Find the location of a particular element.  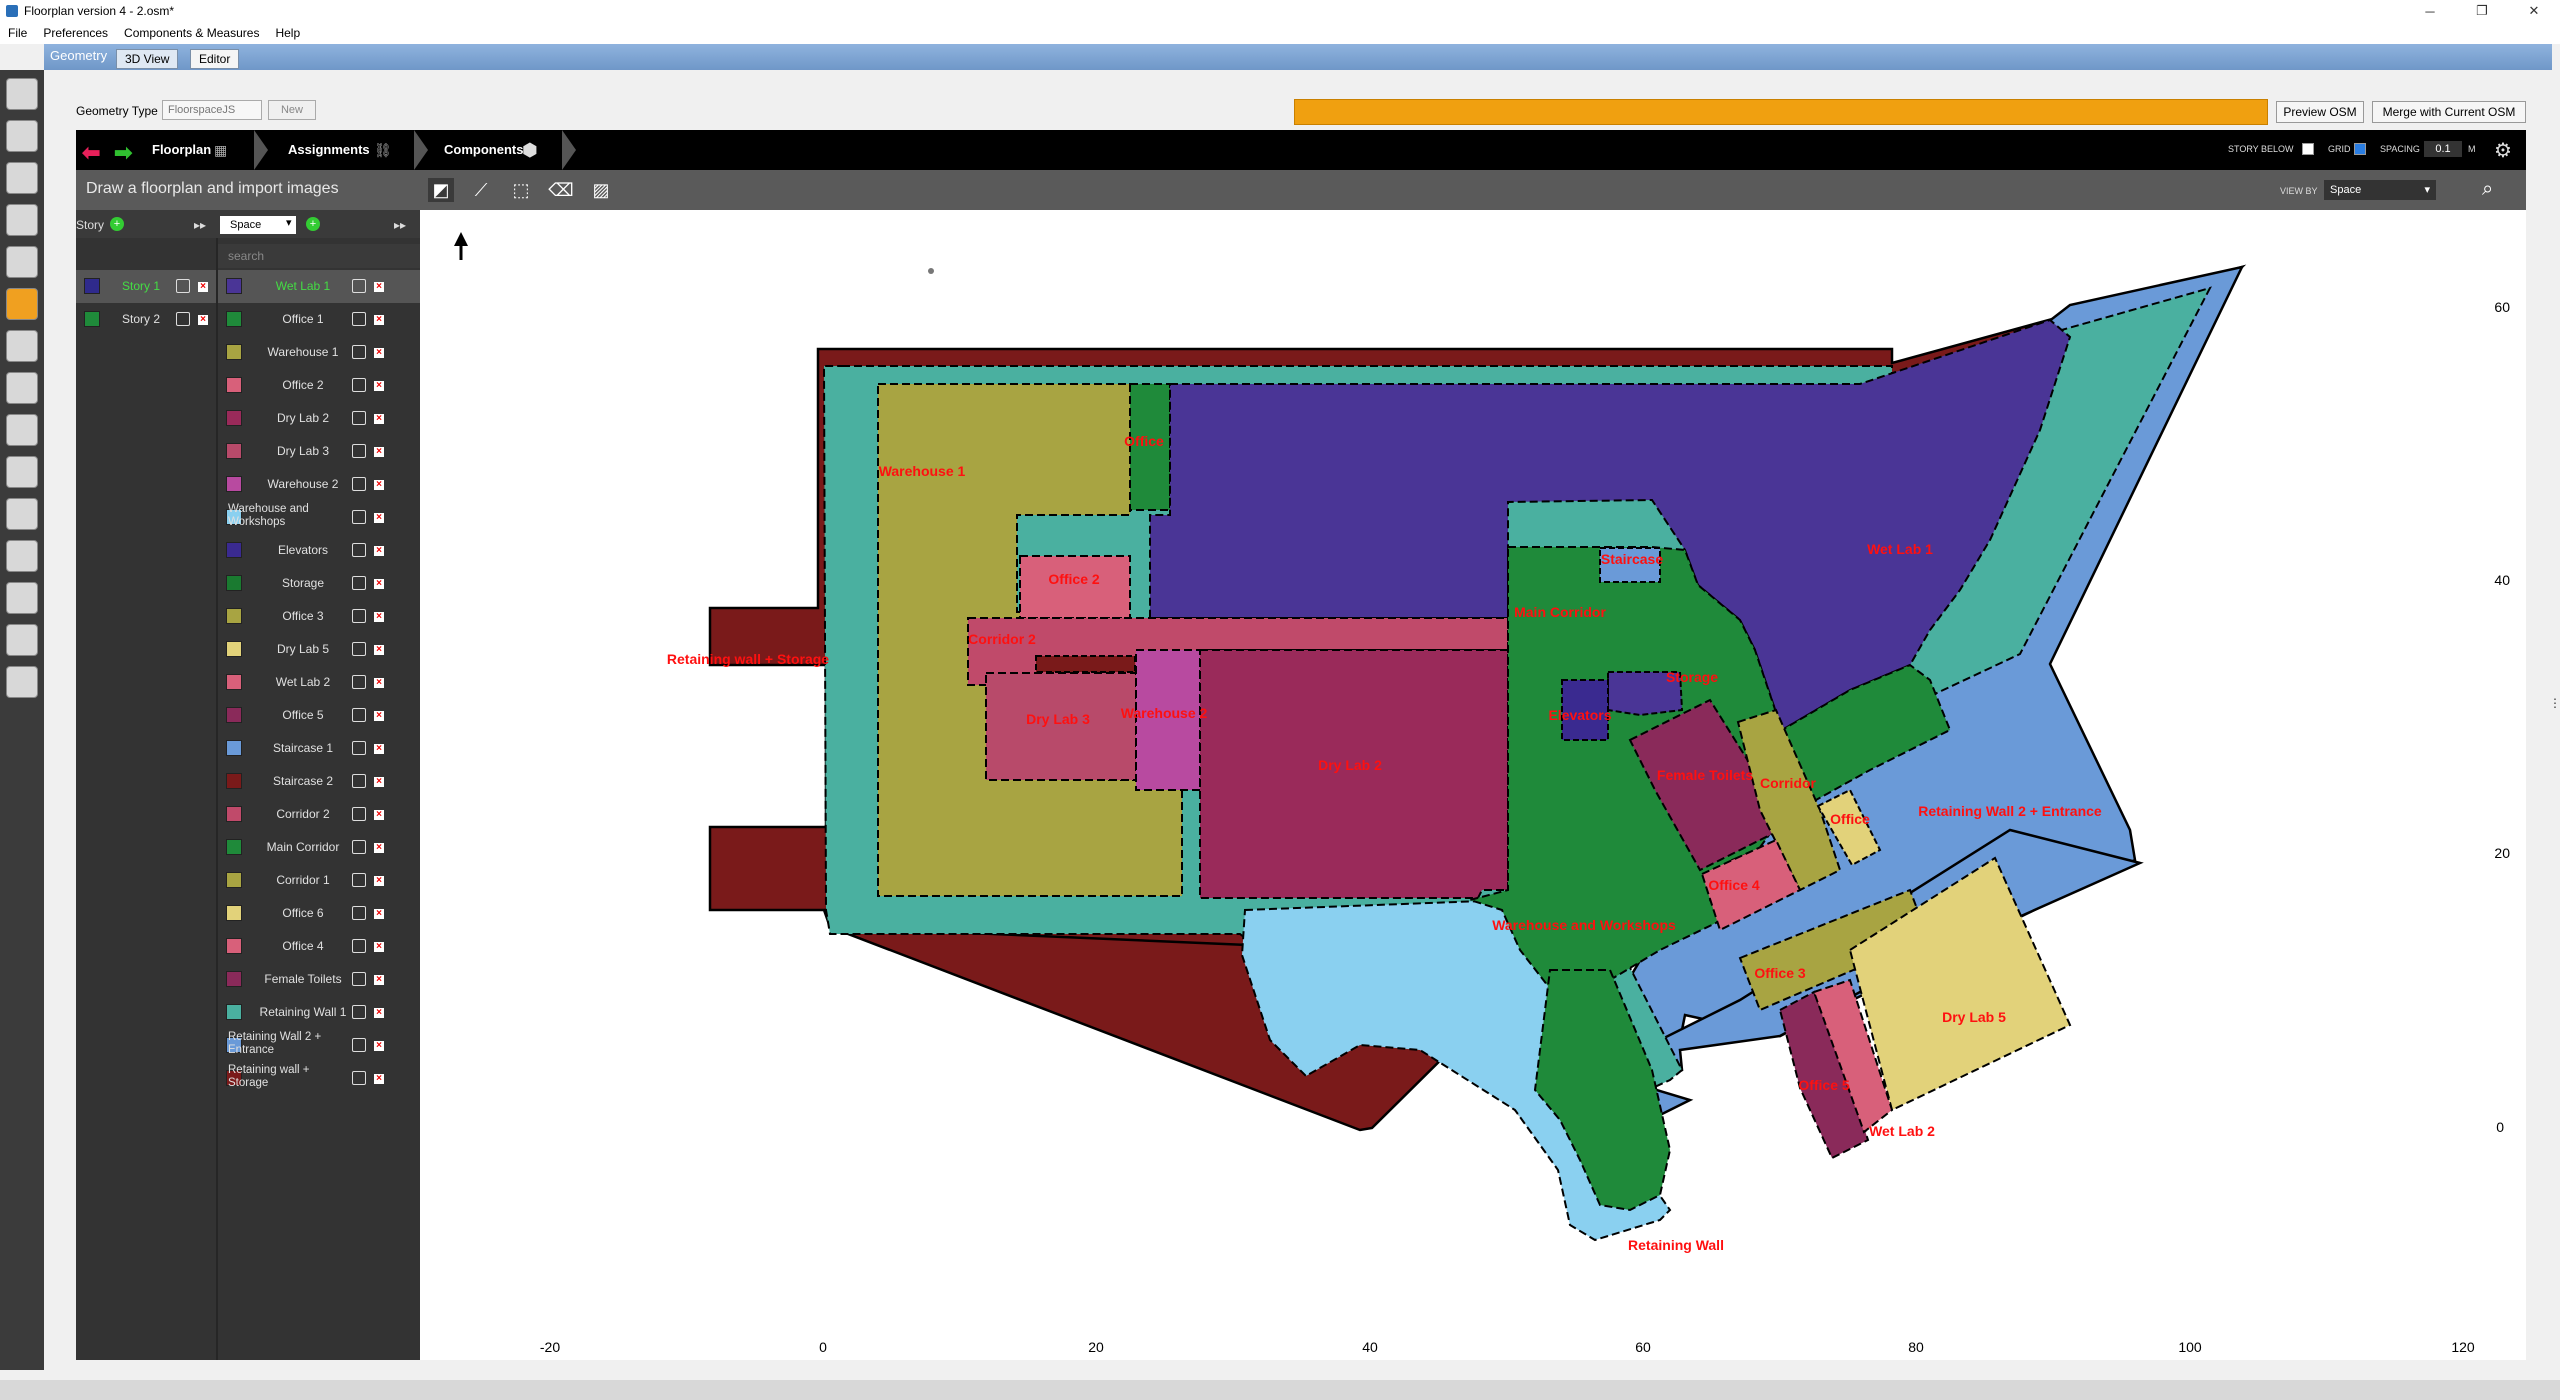

more-vertical-icon: ⋮ is located at coordinates (2554, 703).